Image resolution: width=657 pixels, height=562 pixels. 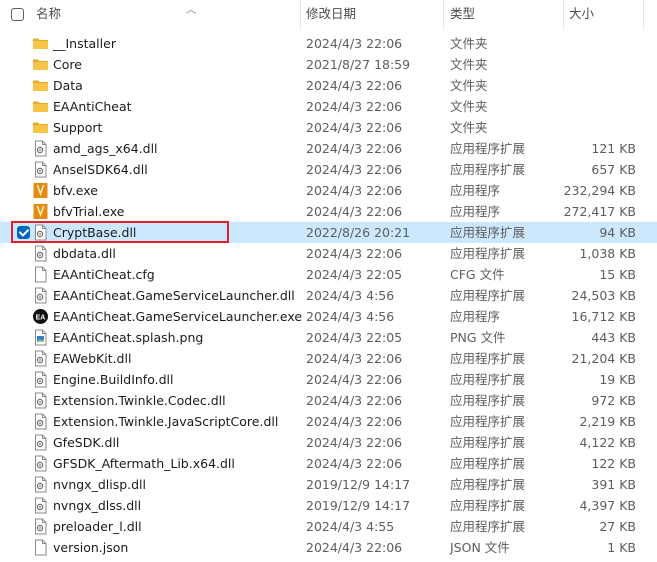 I want to click on file-size: 443 KB, so click(x=613, y=337).